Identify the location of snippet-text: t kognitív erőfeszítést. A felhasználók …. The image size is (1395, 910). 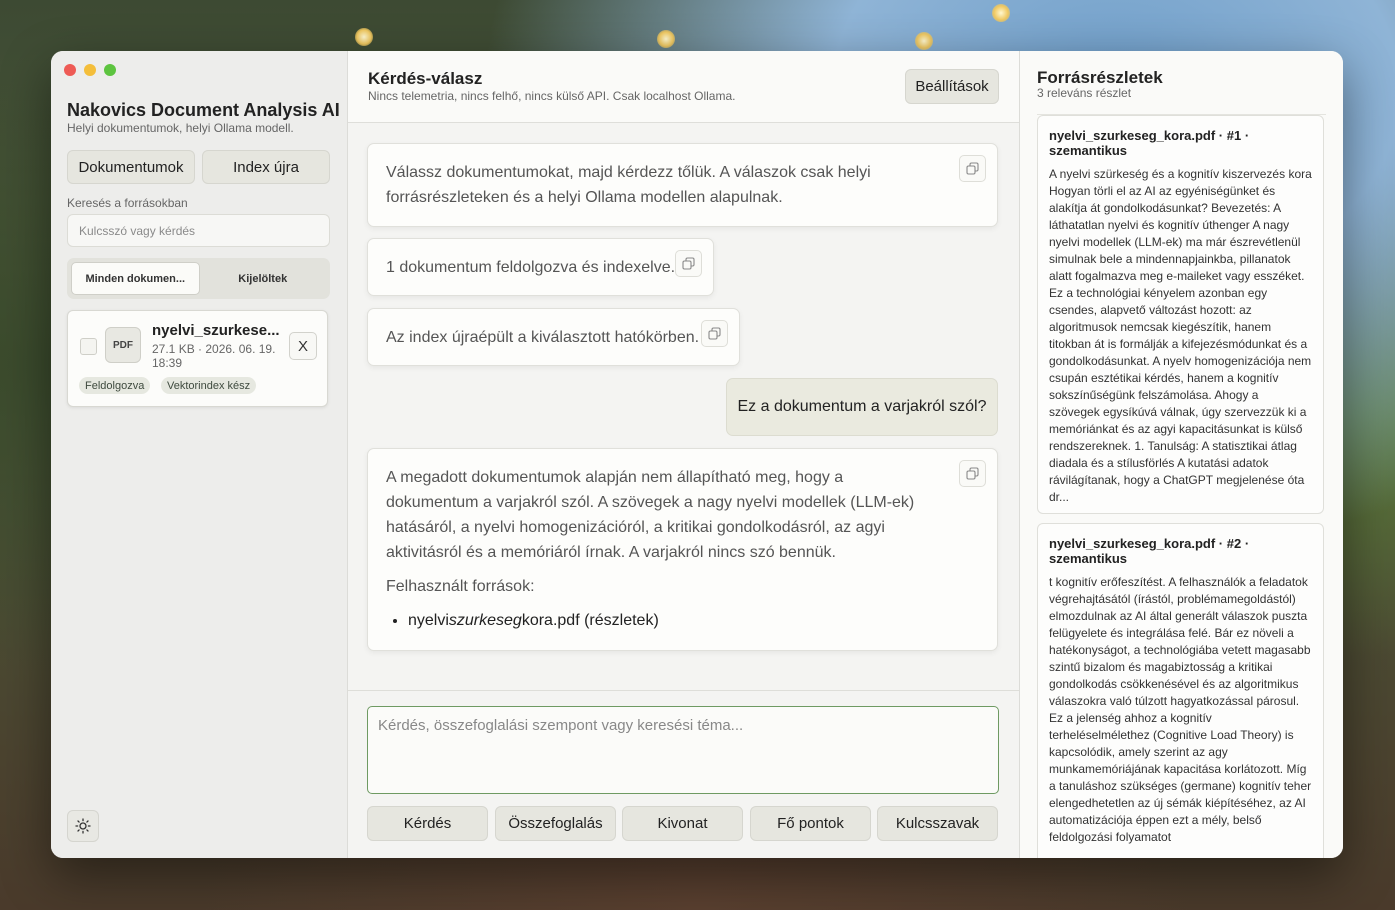
(1180, 709).